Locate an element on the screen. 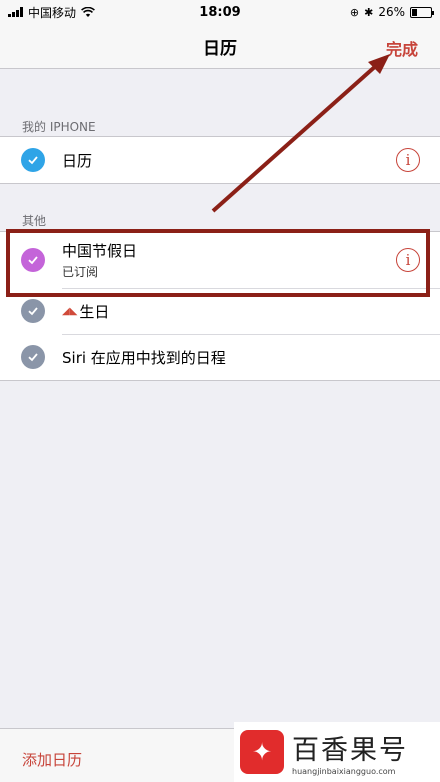  battery-percent: 26% is located at coordinates (391, 12).